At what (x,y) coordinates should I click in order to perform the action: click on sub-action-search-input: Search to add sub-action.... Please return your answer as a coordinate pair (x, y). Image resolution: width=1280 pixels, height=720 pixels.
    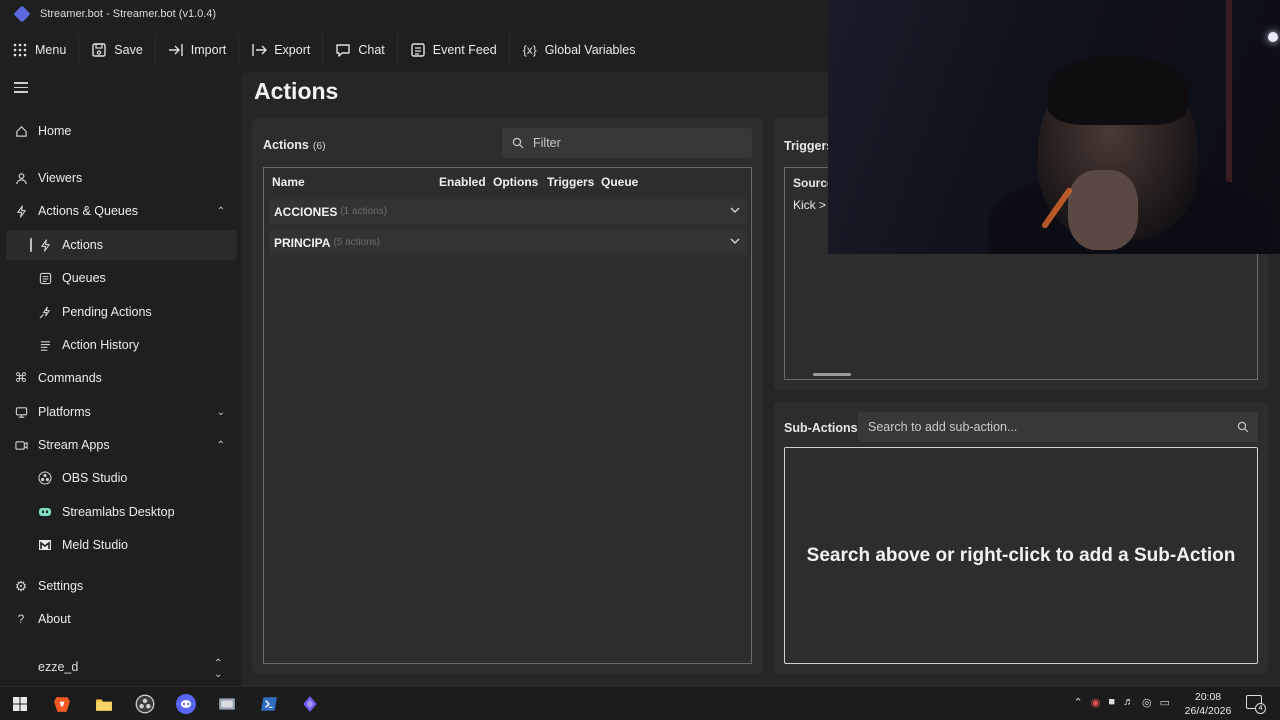
    Looking at the image, I should click on (1058, 427).